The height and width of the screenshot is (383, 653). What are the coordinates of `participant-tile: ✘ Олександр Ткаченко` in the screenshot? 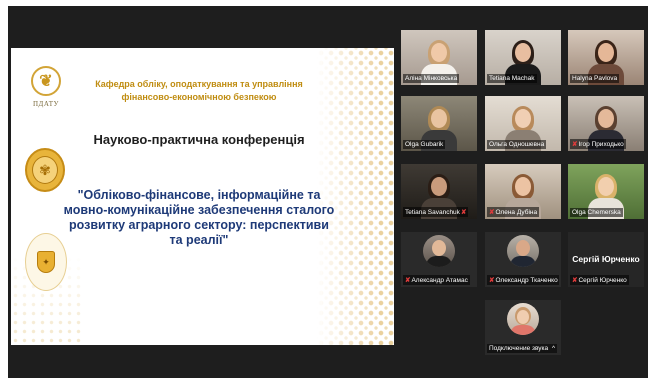 It's located at (523, 259).